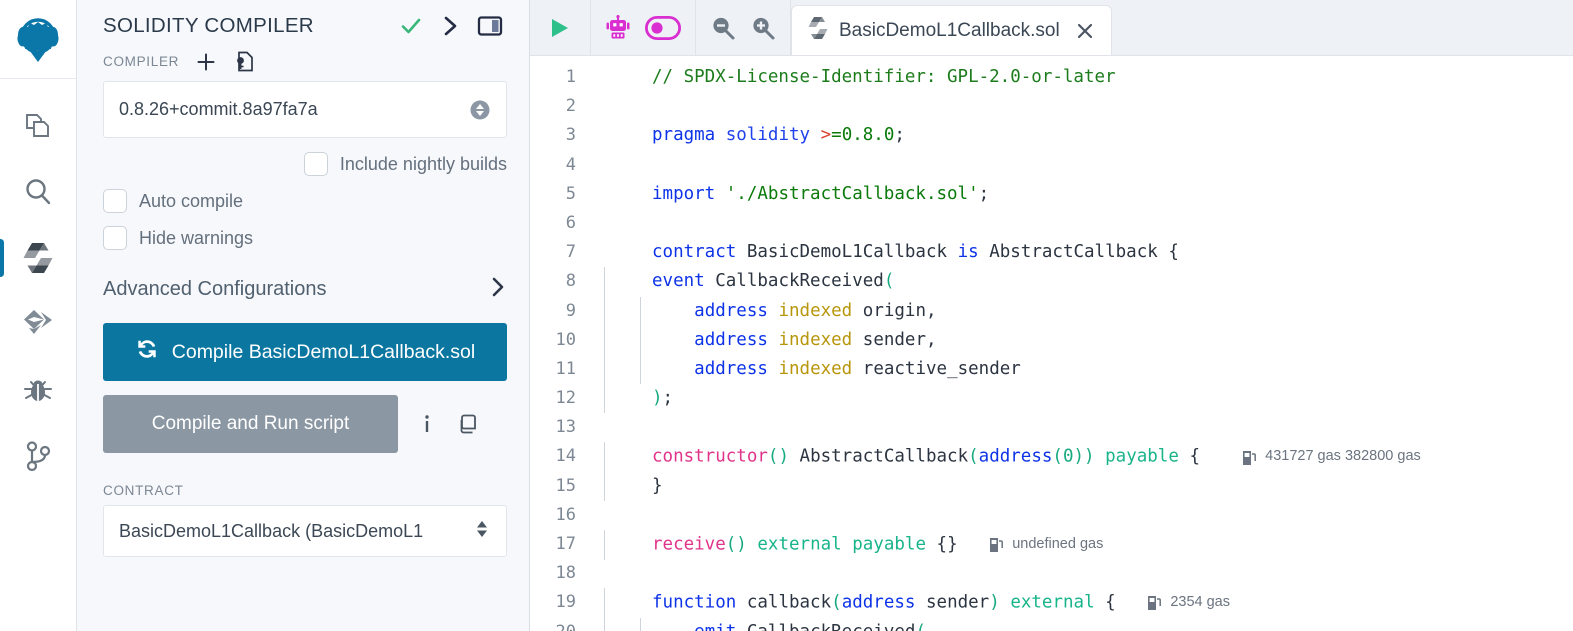 The height and width of the screenshot is (631, 1573). What do you see at coordinates (565, 602) in the screenshot?
I see `line-number: 19` at bounding box center [565, 602].